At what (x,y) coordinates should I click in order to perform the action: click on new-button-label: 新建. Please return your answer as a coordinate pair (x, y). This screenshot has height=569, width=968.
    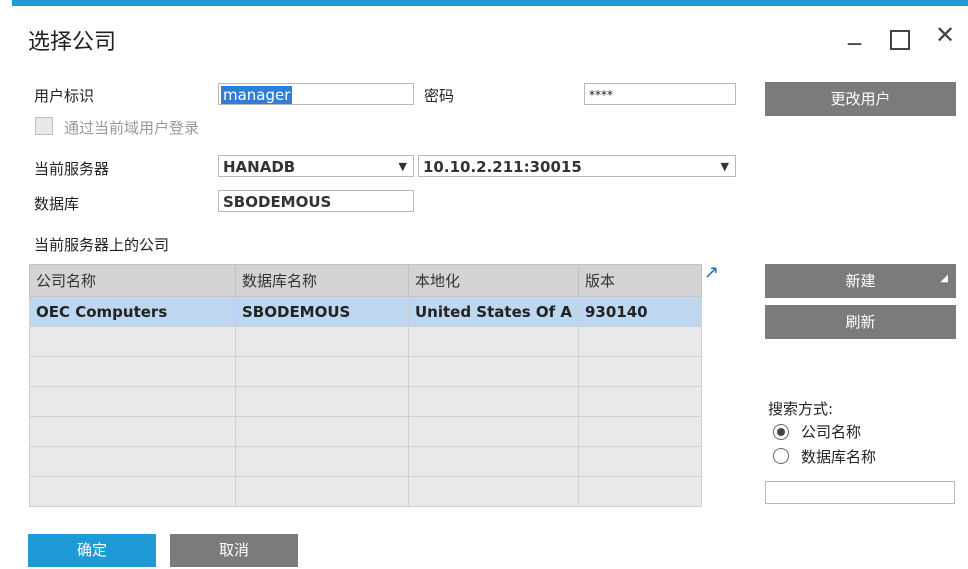
    Looking at the image, I should click on (860, 281).